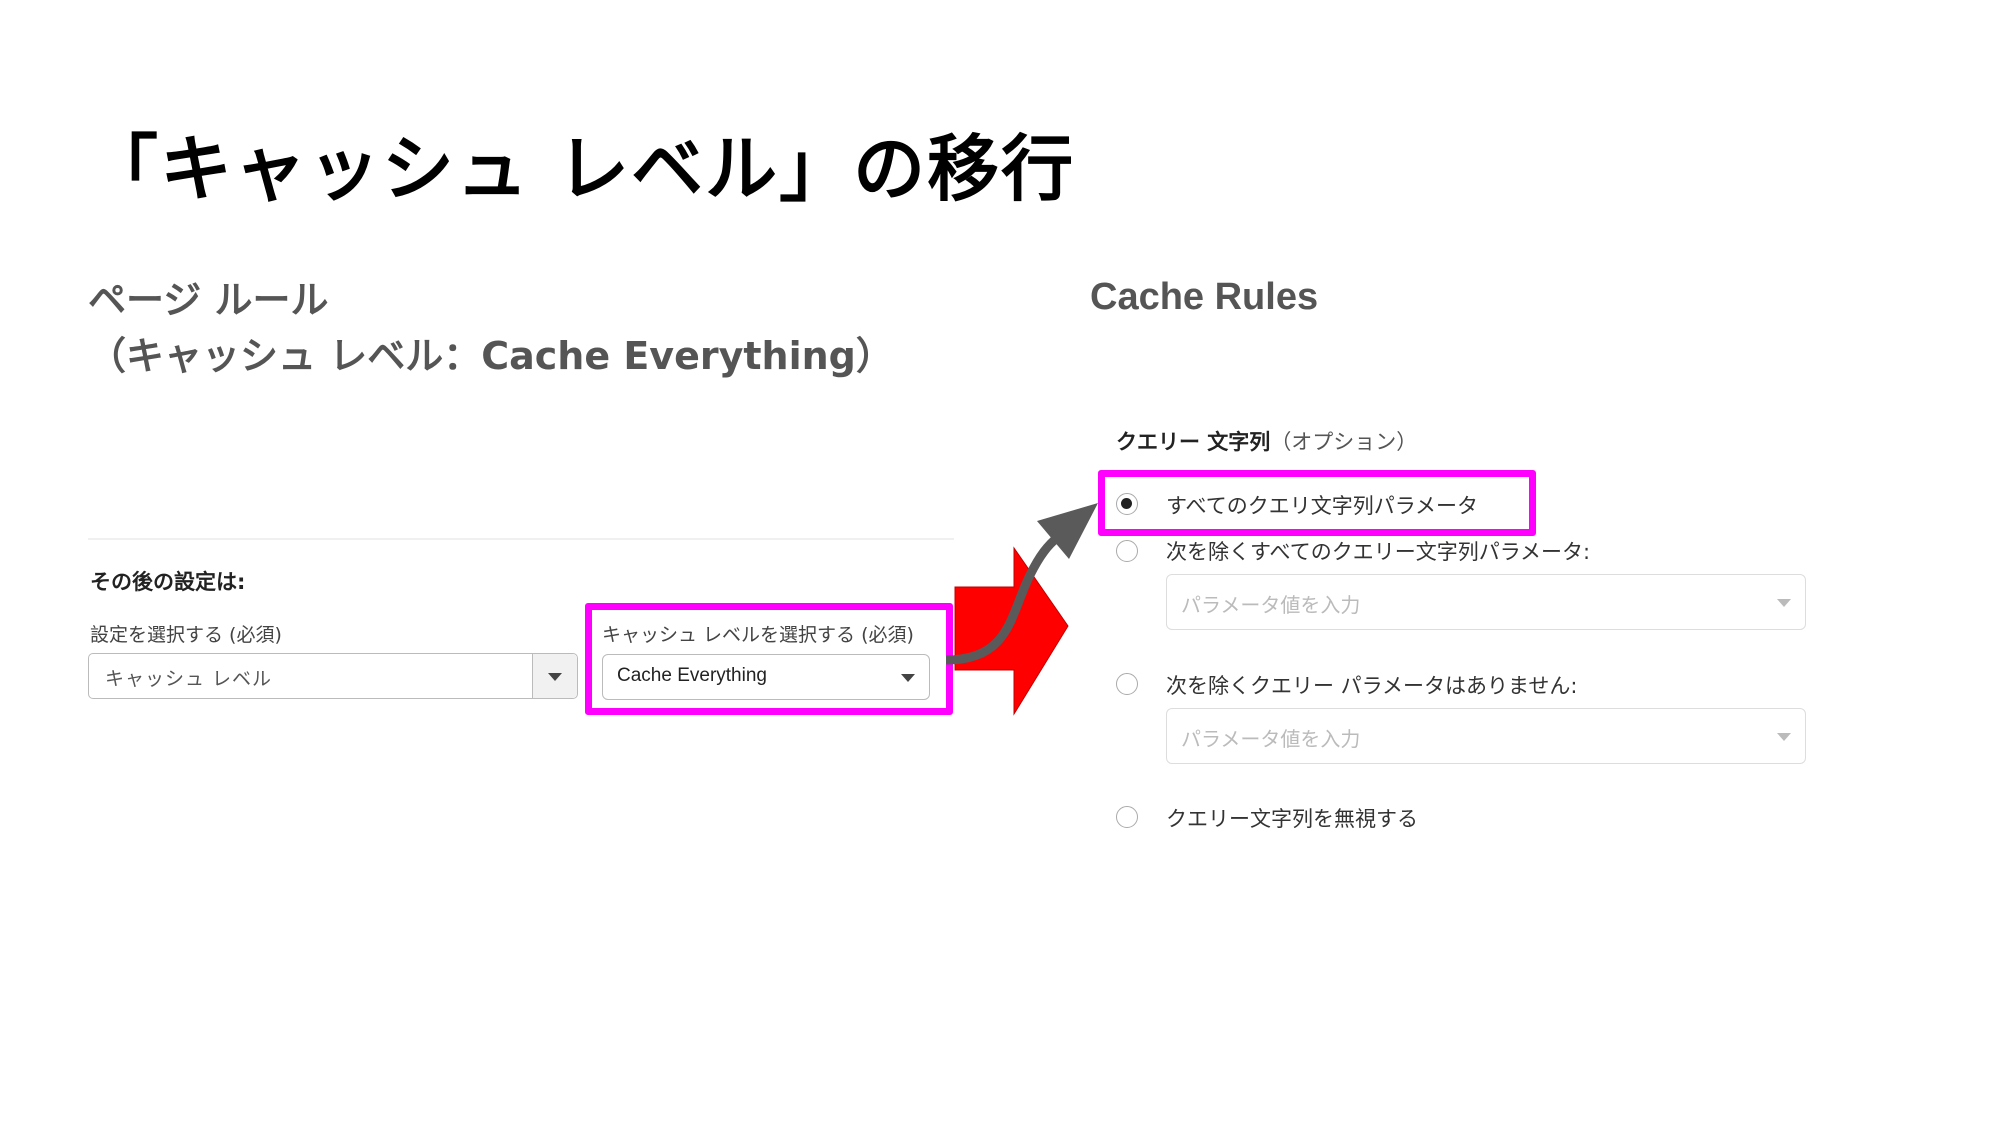 The image size is (2000, 1125). Describe the element at coordinates (1003, 599) in the screenshot. I see `curved-arrow-stroke` at that location.